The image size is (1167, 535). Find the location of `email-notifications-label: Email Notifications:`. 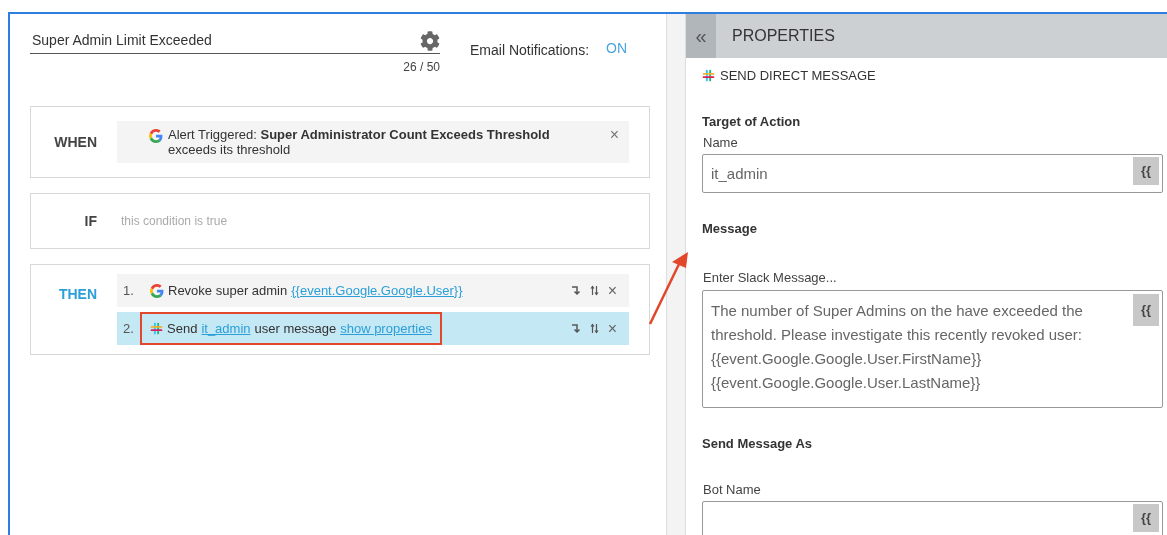

email-notifications-label: Email Notifications: is located at coordinates (530, 50).